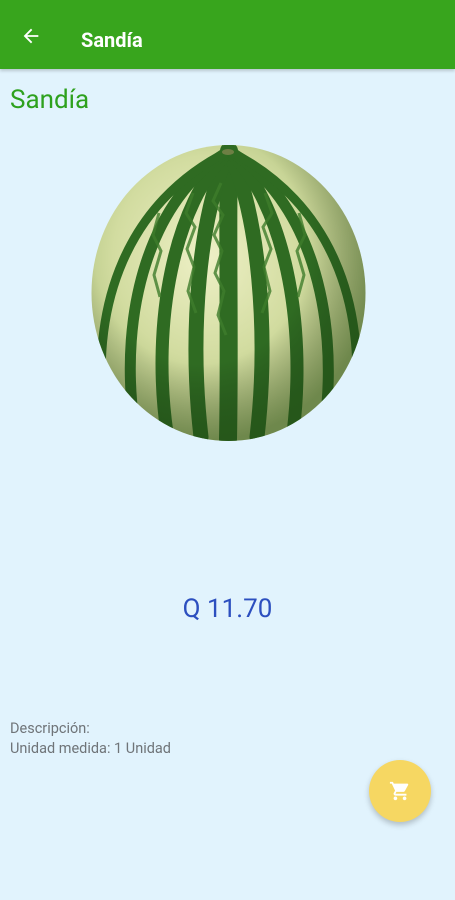 Image resolution: width=455 pixels, height=900 pixels. Describe the element at coordinates (50, 728) in the screenshot. I see `description-label: Descripción:` at that location.